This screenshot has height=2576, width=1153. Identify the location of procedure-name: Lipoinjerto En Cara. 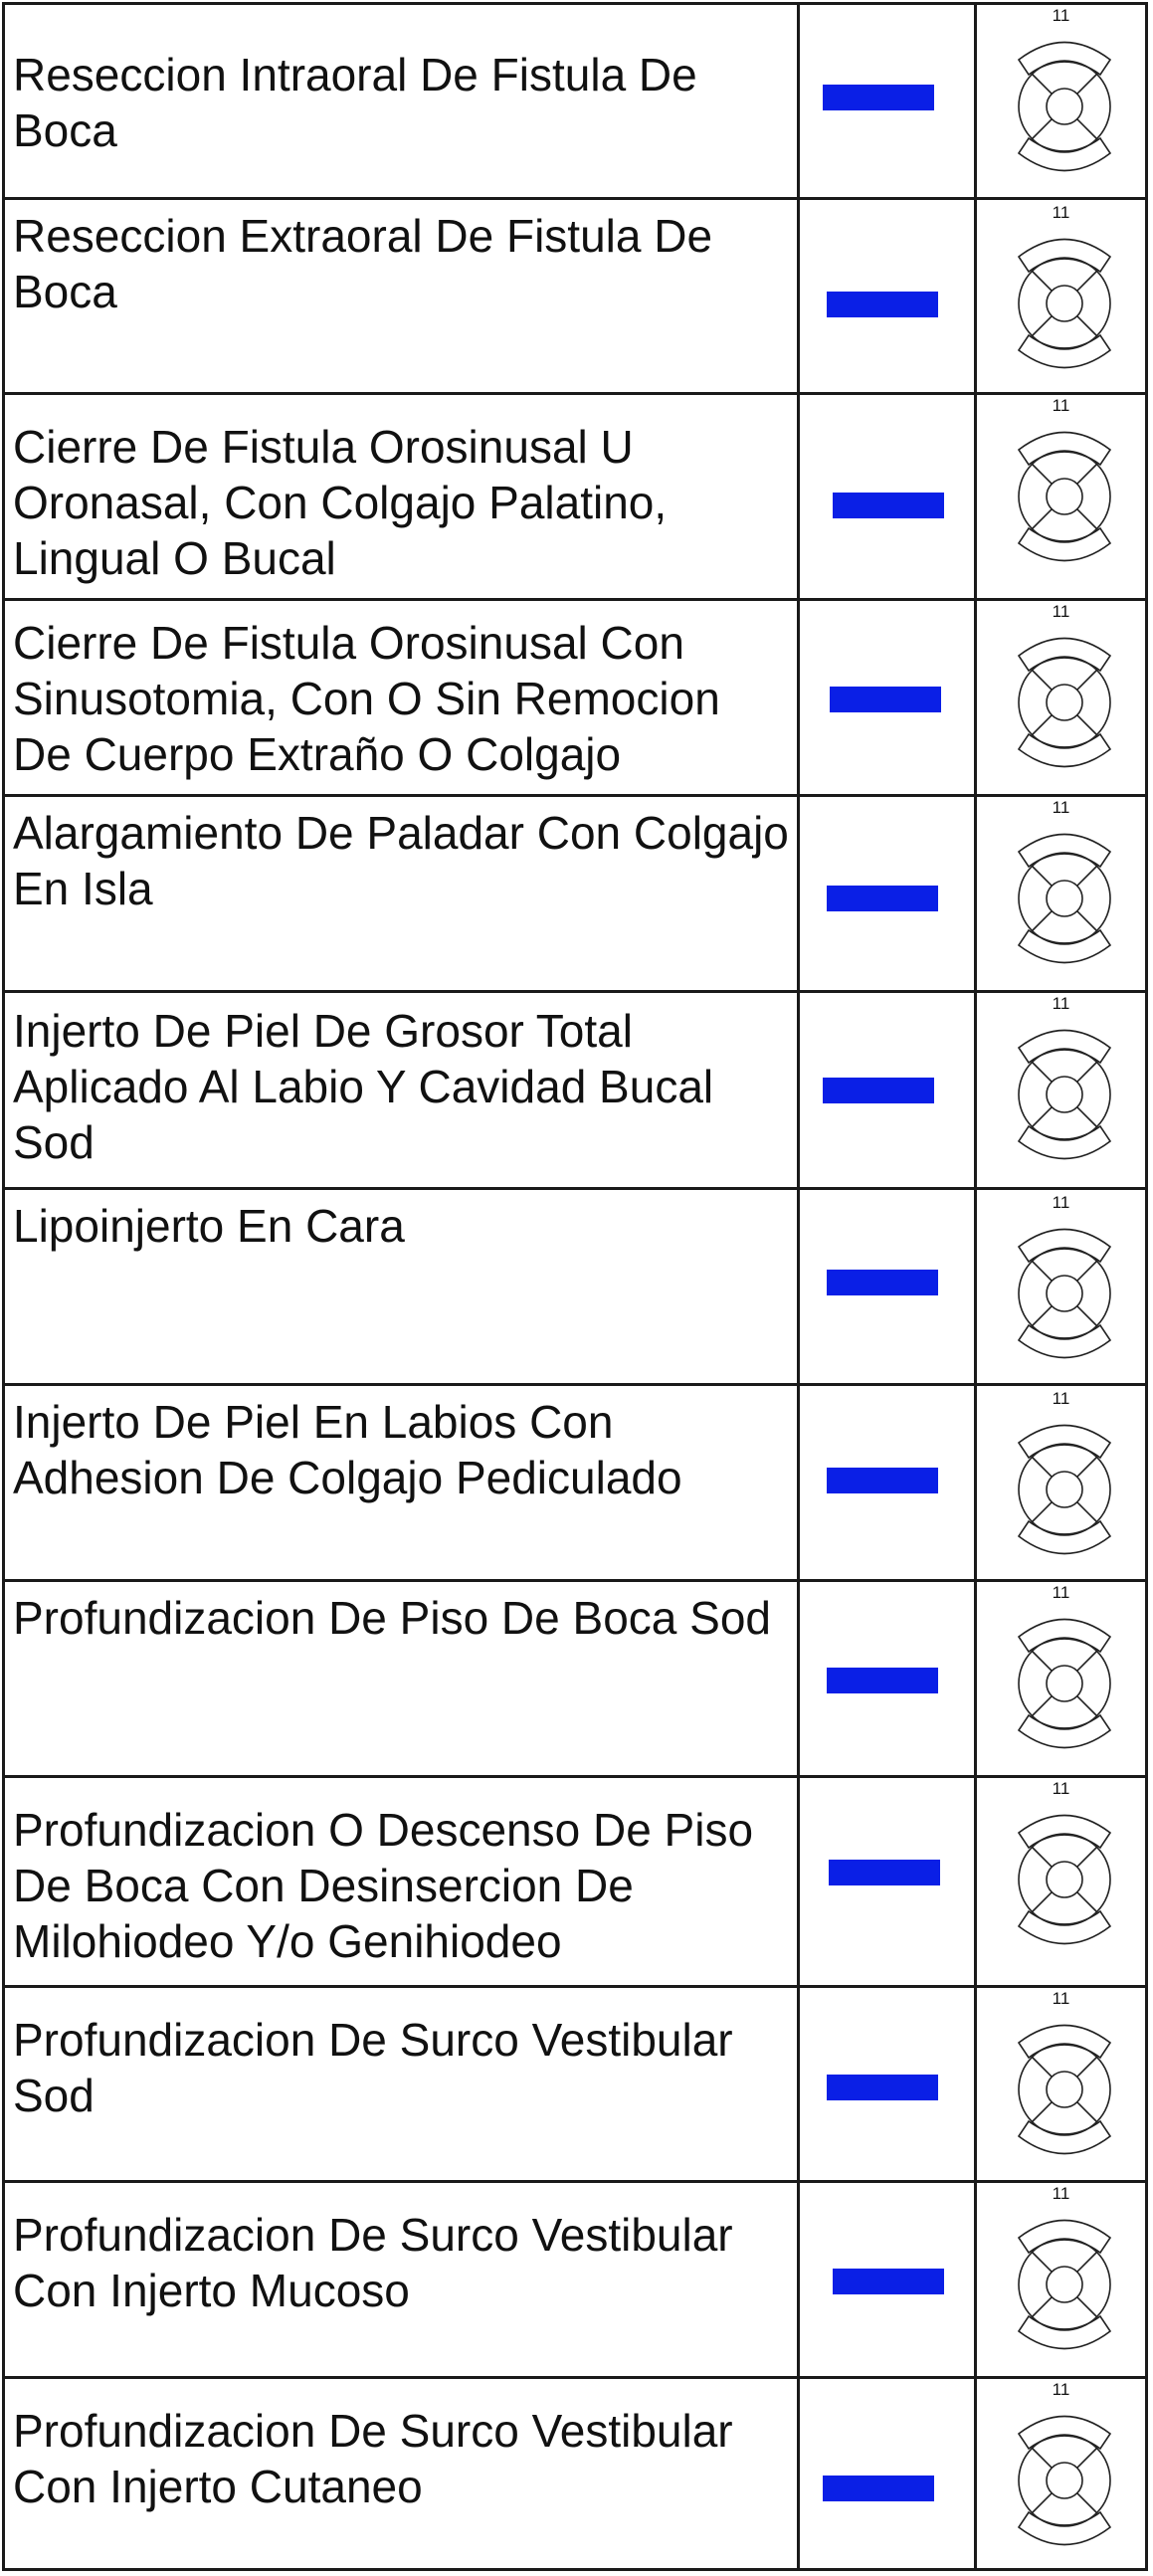
(402, 1286).